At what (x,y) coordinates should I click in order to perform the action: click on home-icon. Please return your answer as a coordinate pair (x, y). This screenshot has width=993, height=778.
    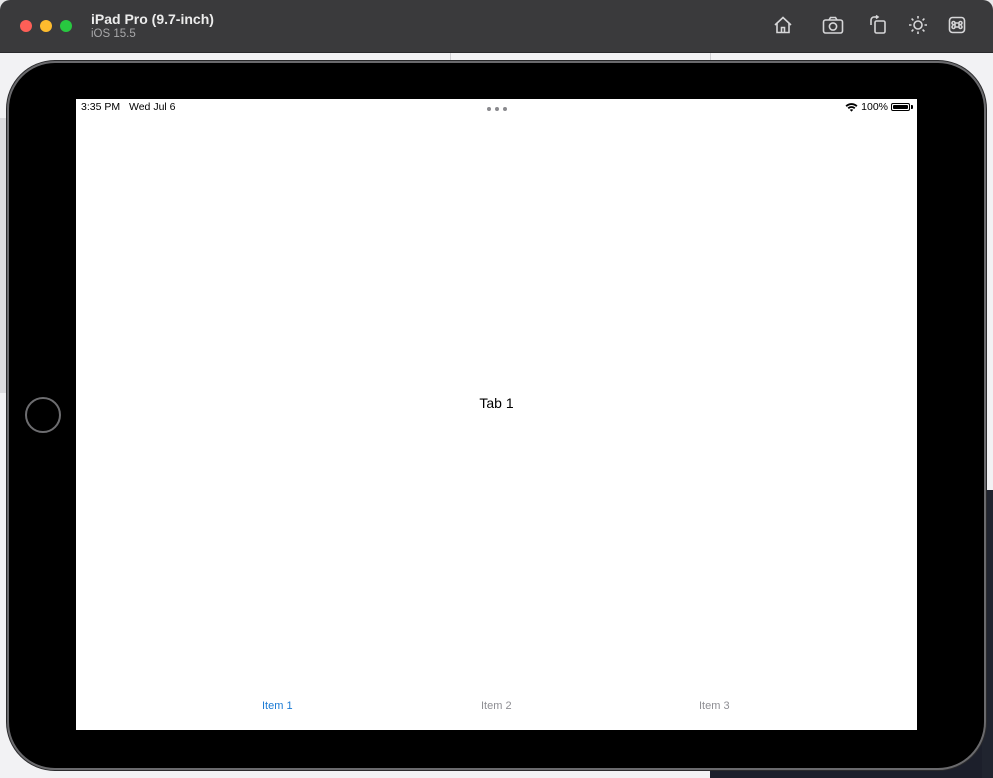
    Looking at the image, I should click on (783, 25).